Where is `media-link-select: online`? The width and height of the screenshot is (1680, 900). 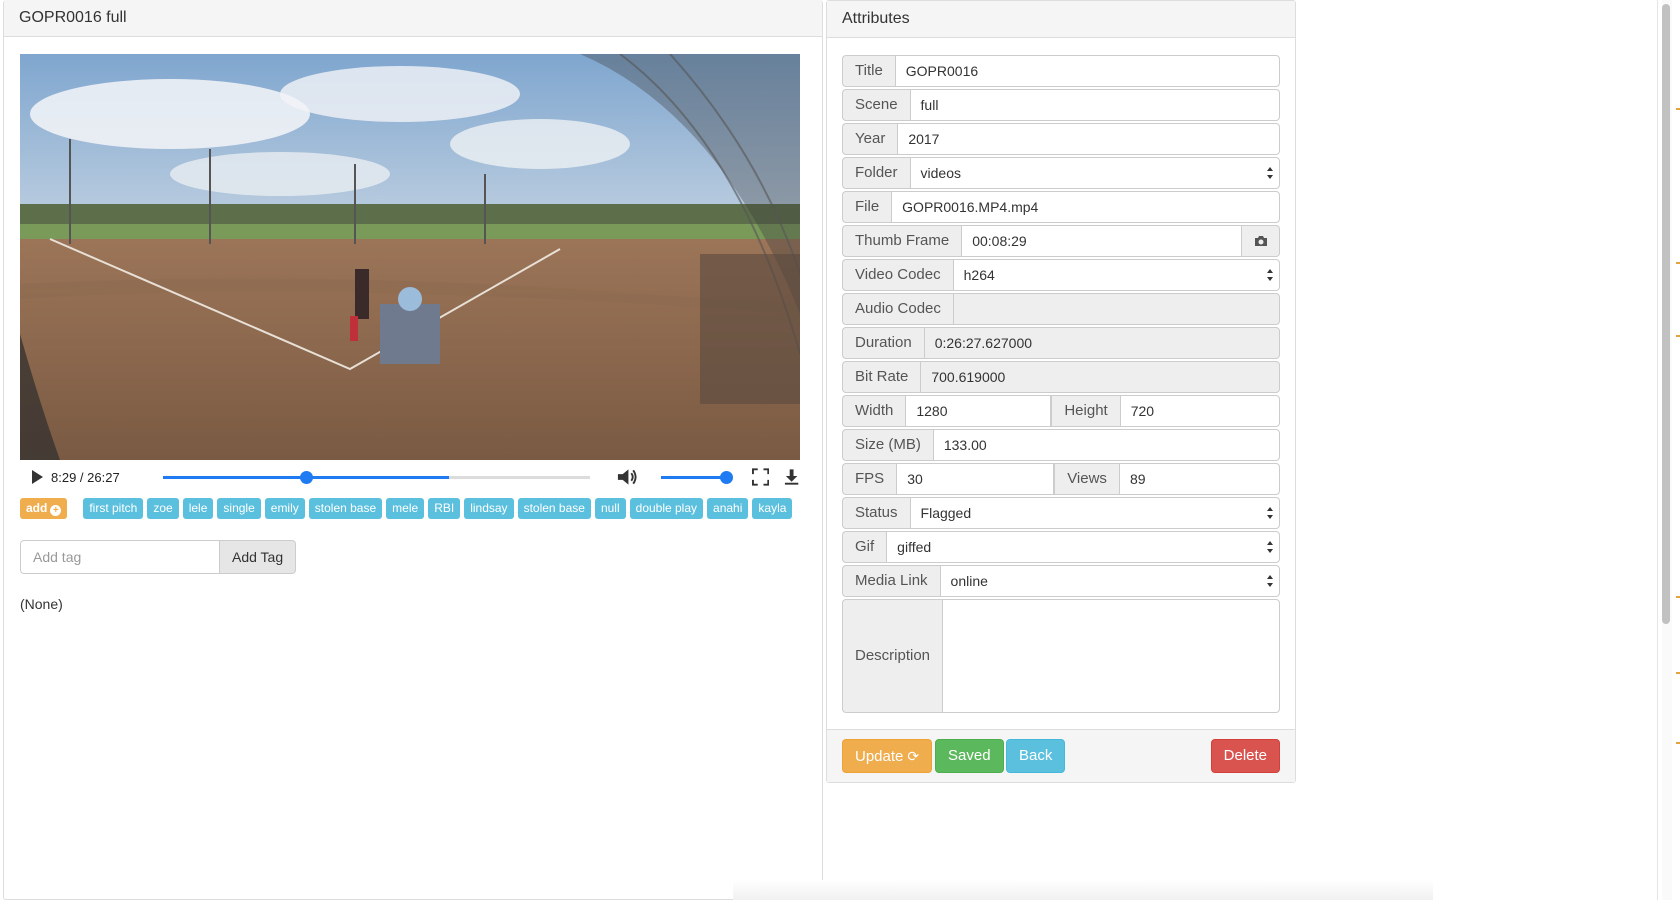 media-link-select: online is located at coordinates (1109, 581).